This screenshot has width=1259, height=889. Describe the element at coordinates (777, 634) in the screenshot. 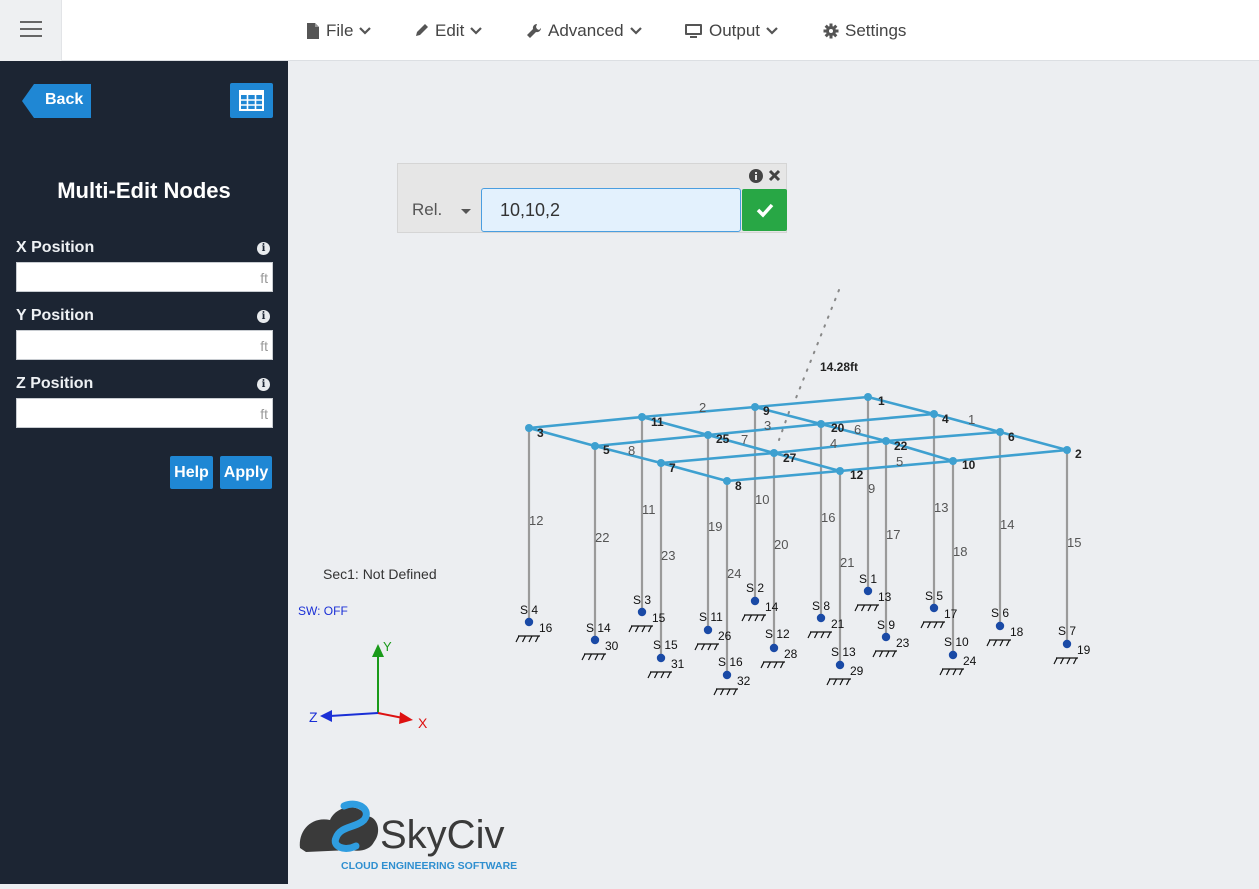

I see `support-label: S 12` at that location.